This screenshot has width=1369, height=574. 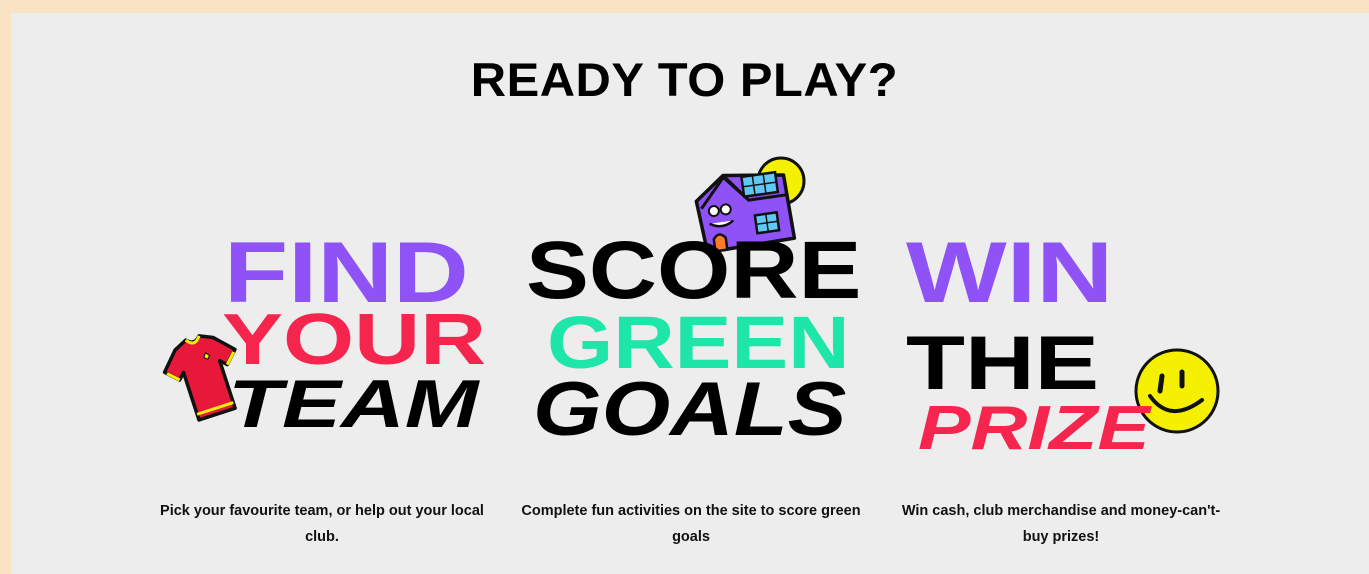 I want to click on headline-word: THE, so click(x=1003, y=363).